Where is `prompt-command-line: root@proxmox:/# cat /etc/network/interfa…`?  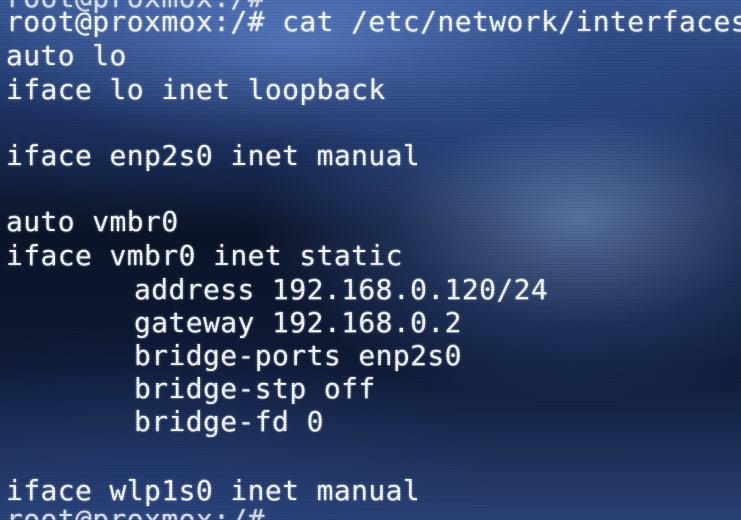
prompt-command-line: root@proxmox:/# cat /etc/network/interfa… is located at coordinates (373, 21).